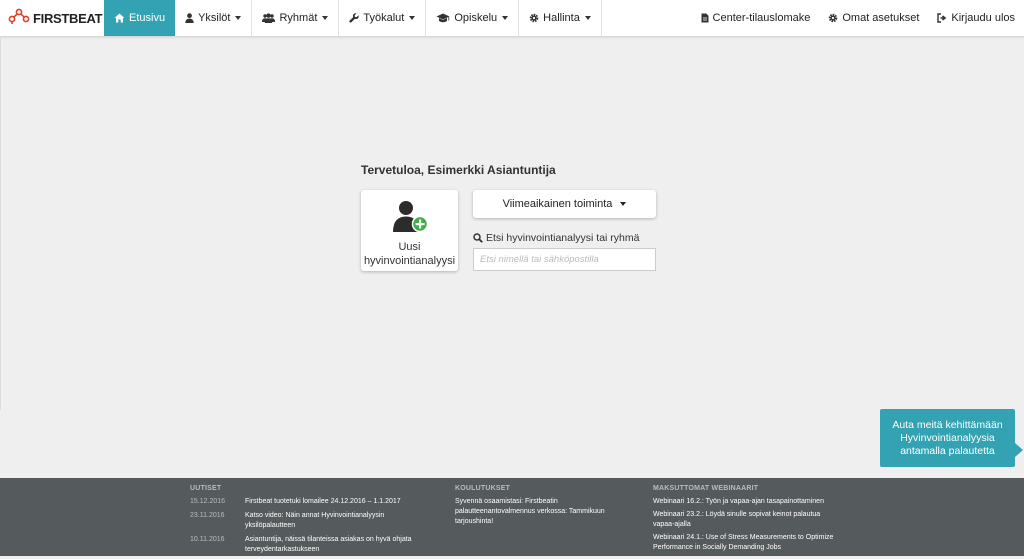  I want to click on footer-webinars-title: MAKSUTTOMAT WEBINAARIT, so click(706, 488).